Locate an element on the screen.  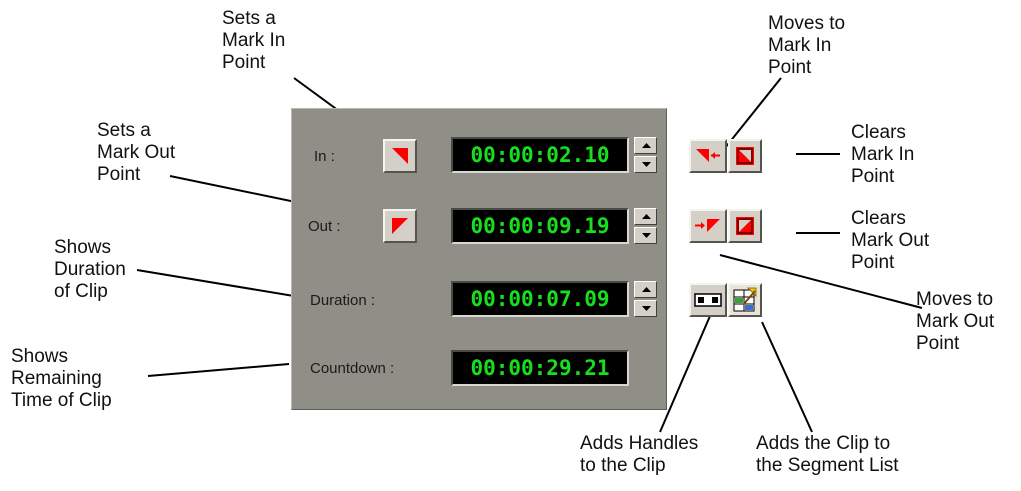
leader-segment is located at coordinates (787, 377).